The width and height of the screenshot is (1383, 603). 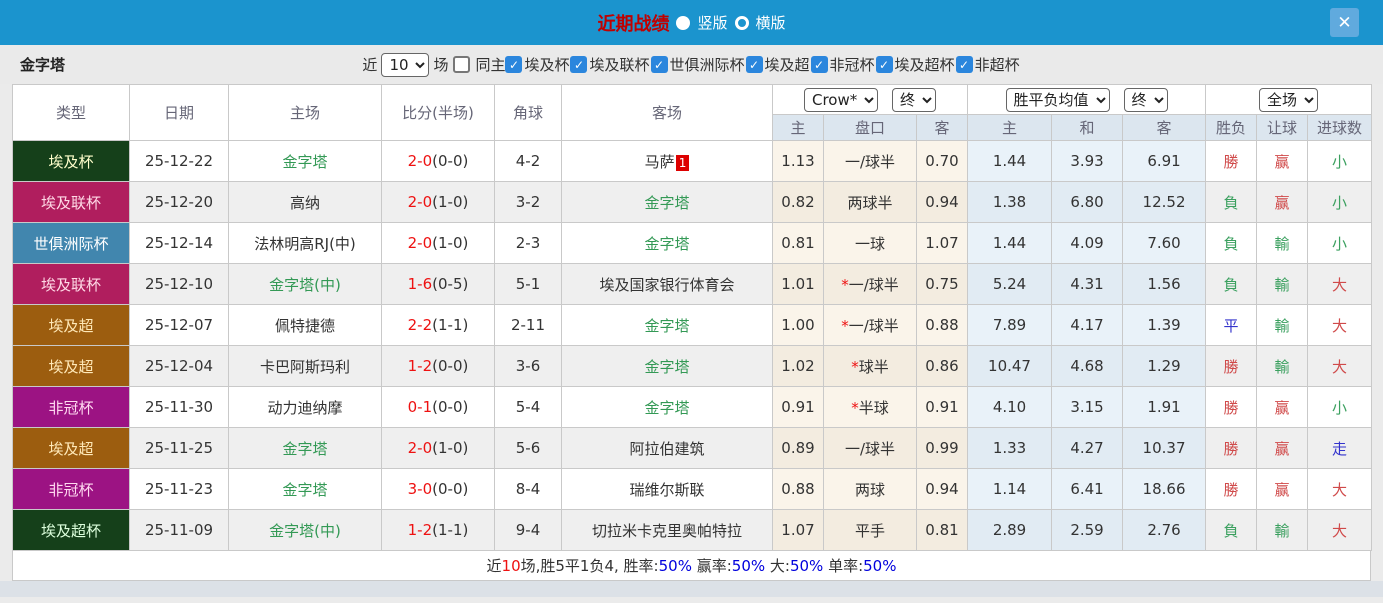 What do you see at coordinates (1010, 325) in the screenshot?
I see `eu-home-odds-cell: 7.89` at bounding box center [1010, 325].